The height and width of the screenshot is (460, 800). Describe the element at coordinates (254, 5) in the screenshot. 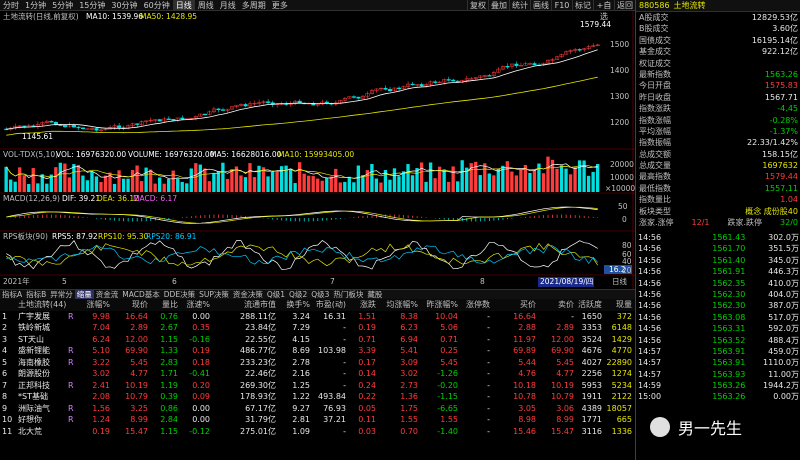

I see `period-tab: 多周期` at that location.